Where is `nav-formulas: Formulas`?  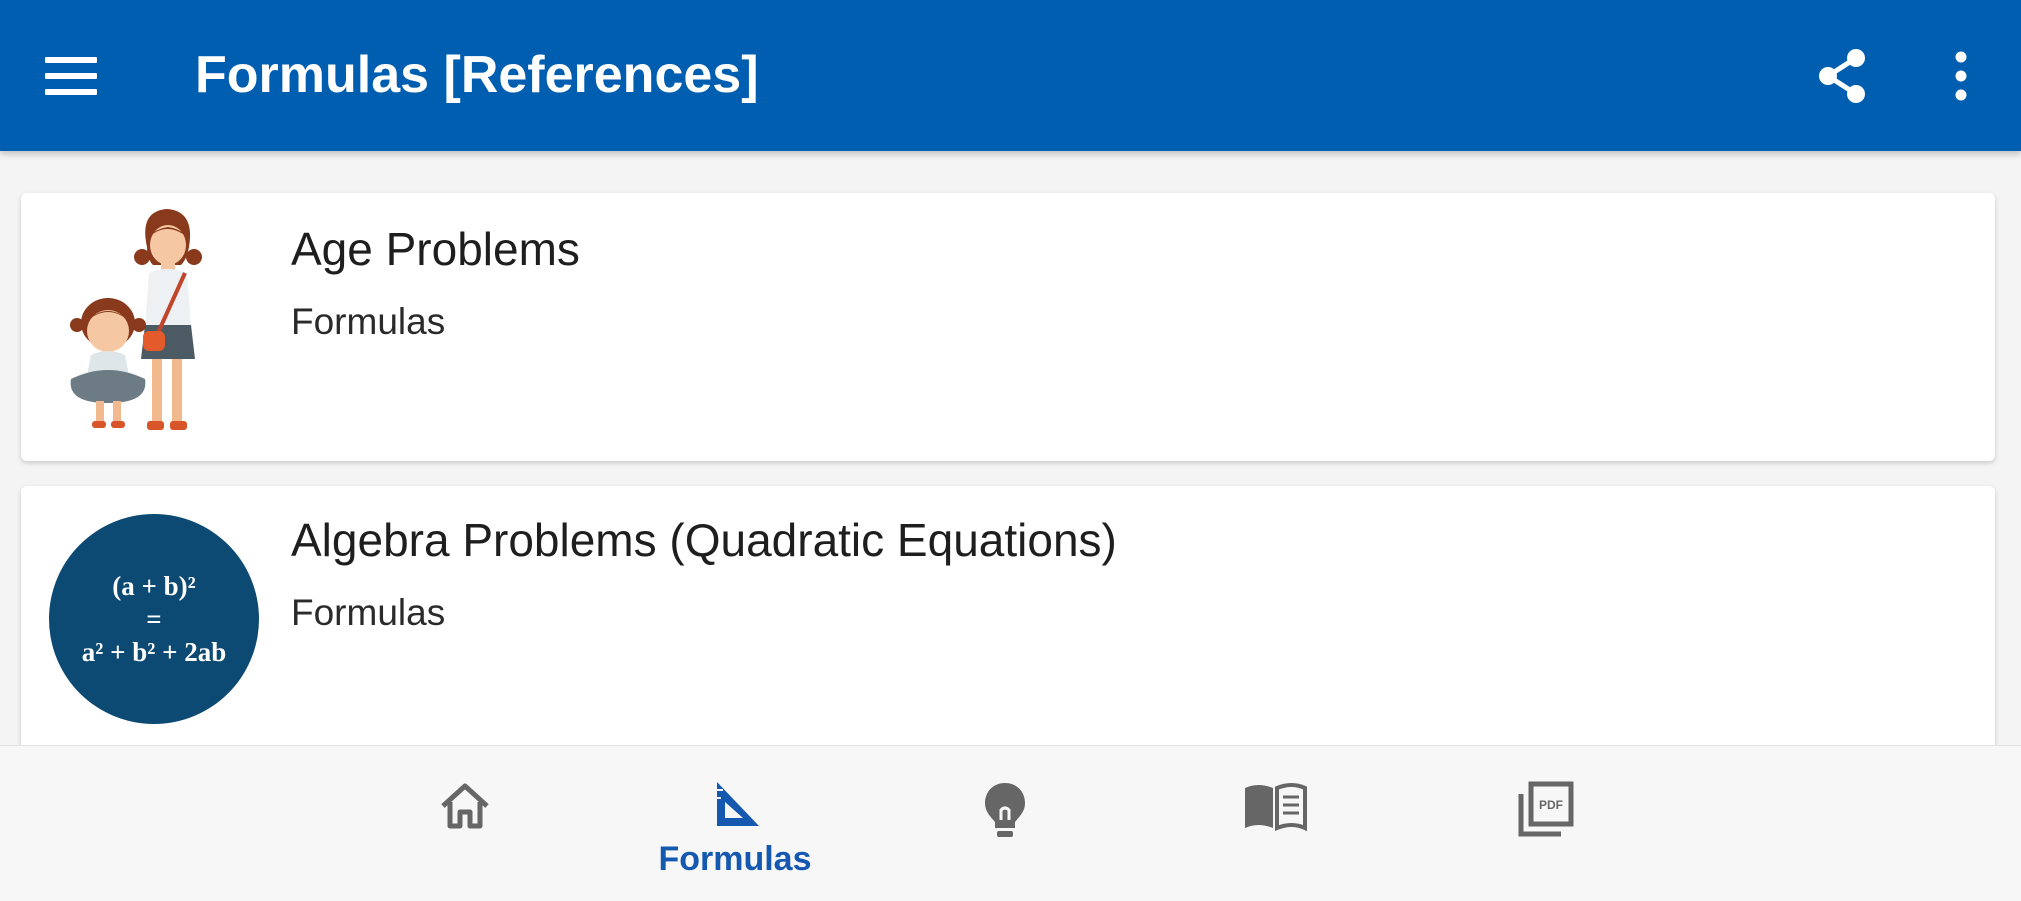
nav-formulas: Formulas is located at coordinates (735, 823).